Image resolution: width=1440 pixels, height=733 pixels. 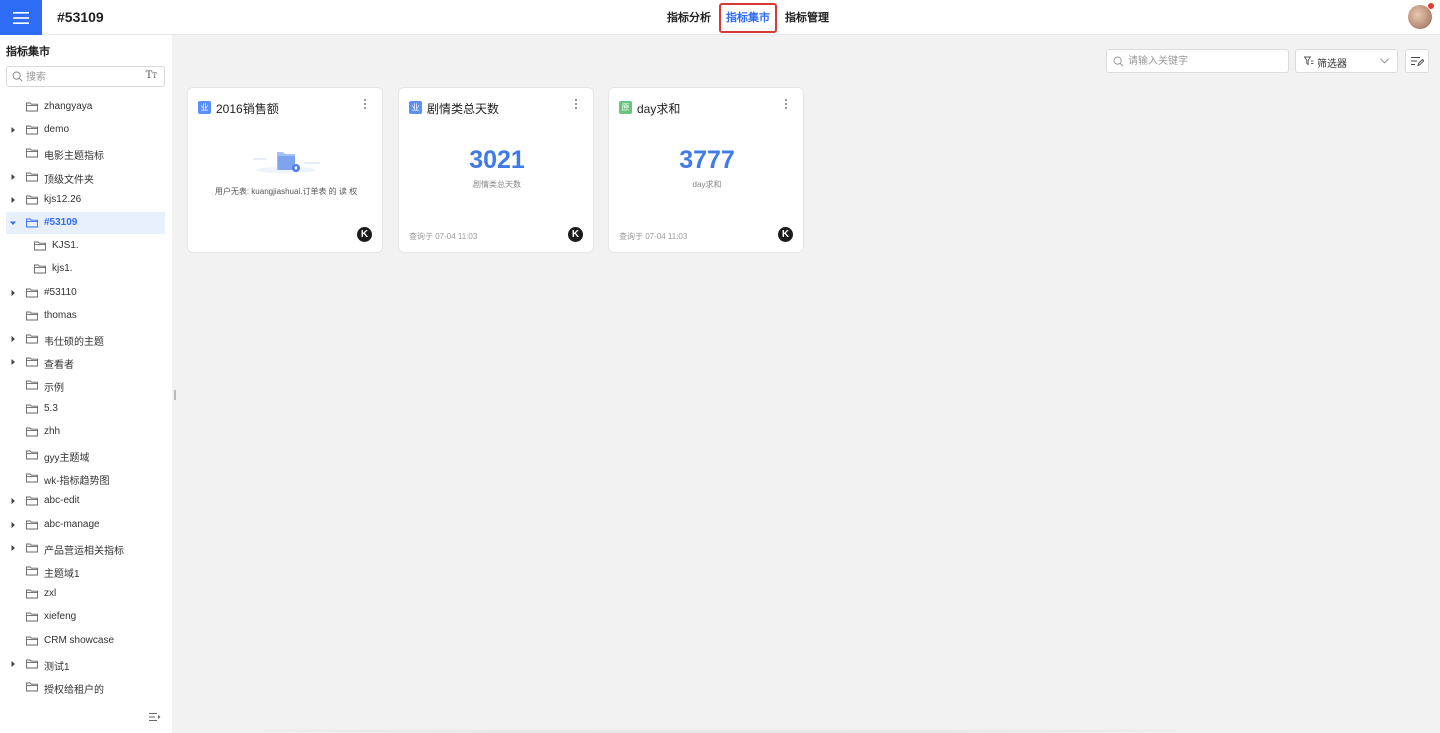 I want to click on metric-search, so click(x=1197, y=61).